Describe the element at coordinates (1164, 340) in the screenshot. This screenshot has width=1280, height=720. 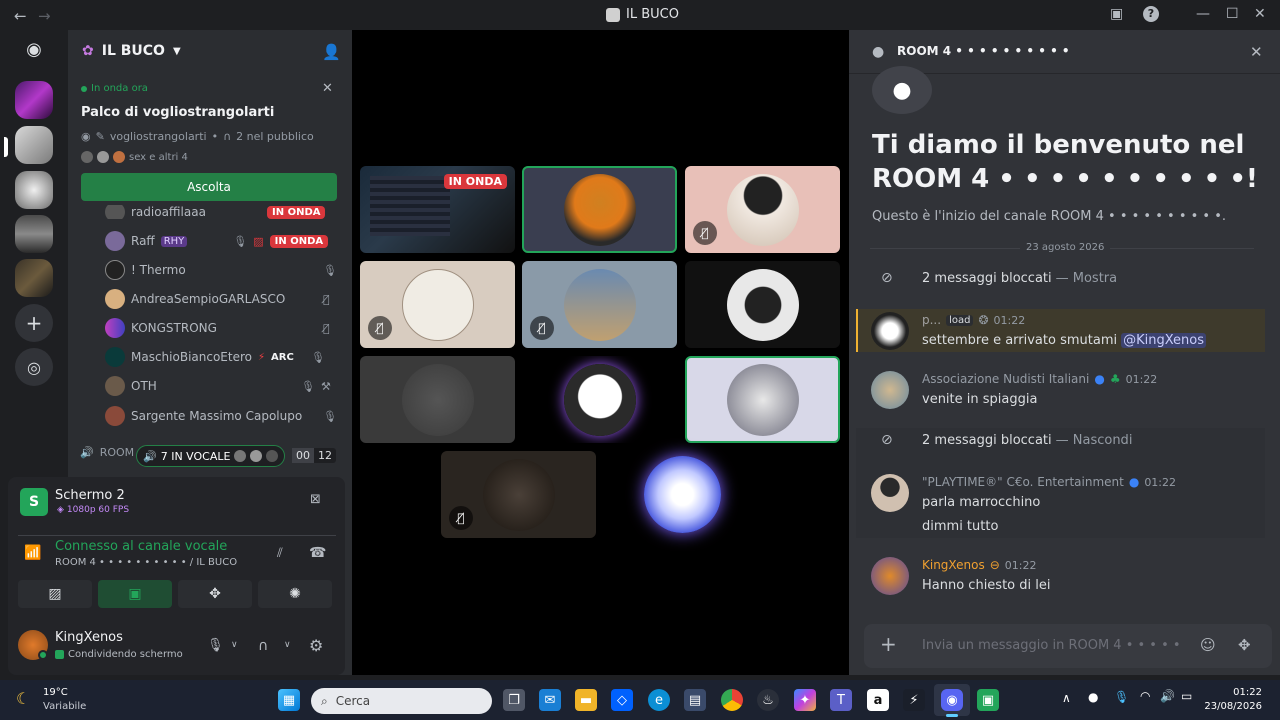
I see `mention: @KingXenos` at that location.